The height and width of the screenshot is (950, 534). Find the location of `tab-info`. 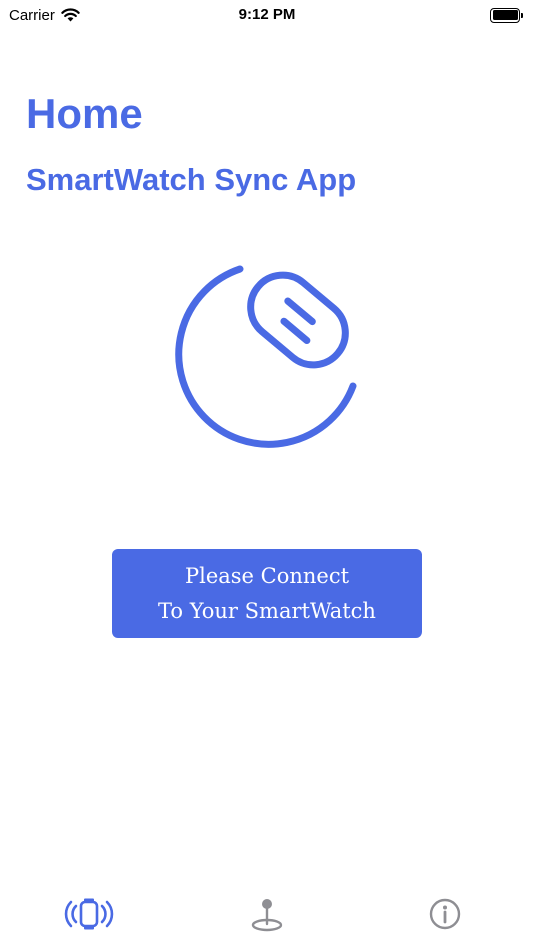

tab-info is located at coordinates (445, 914).